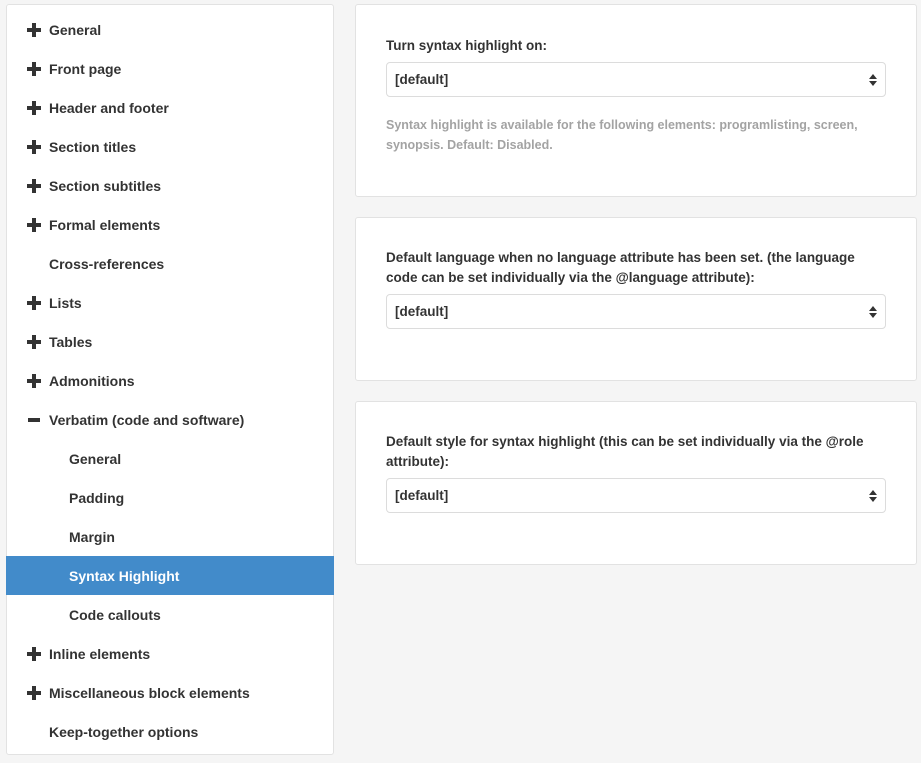 Image resolution: width=921 pixels, height=763 pixels. Describe the element at coordinates (149, 692) in the screenshot. I see `sidebar-item-label: Miscellaneous block elements` at that location.